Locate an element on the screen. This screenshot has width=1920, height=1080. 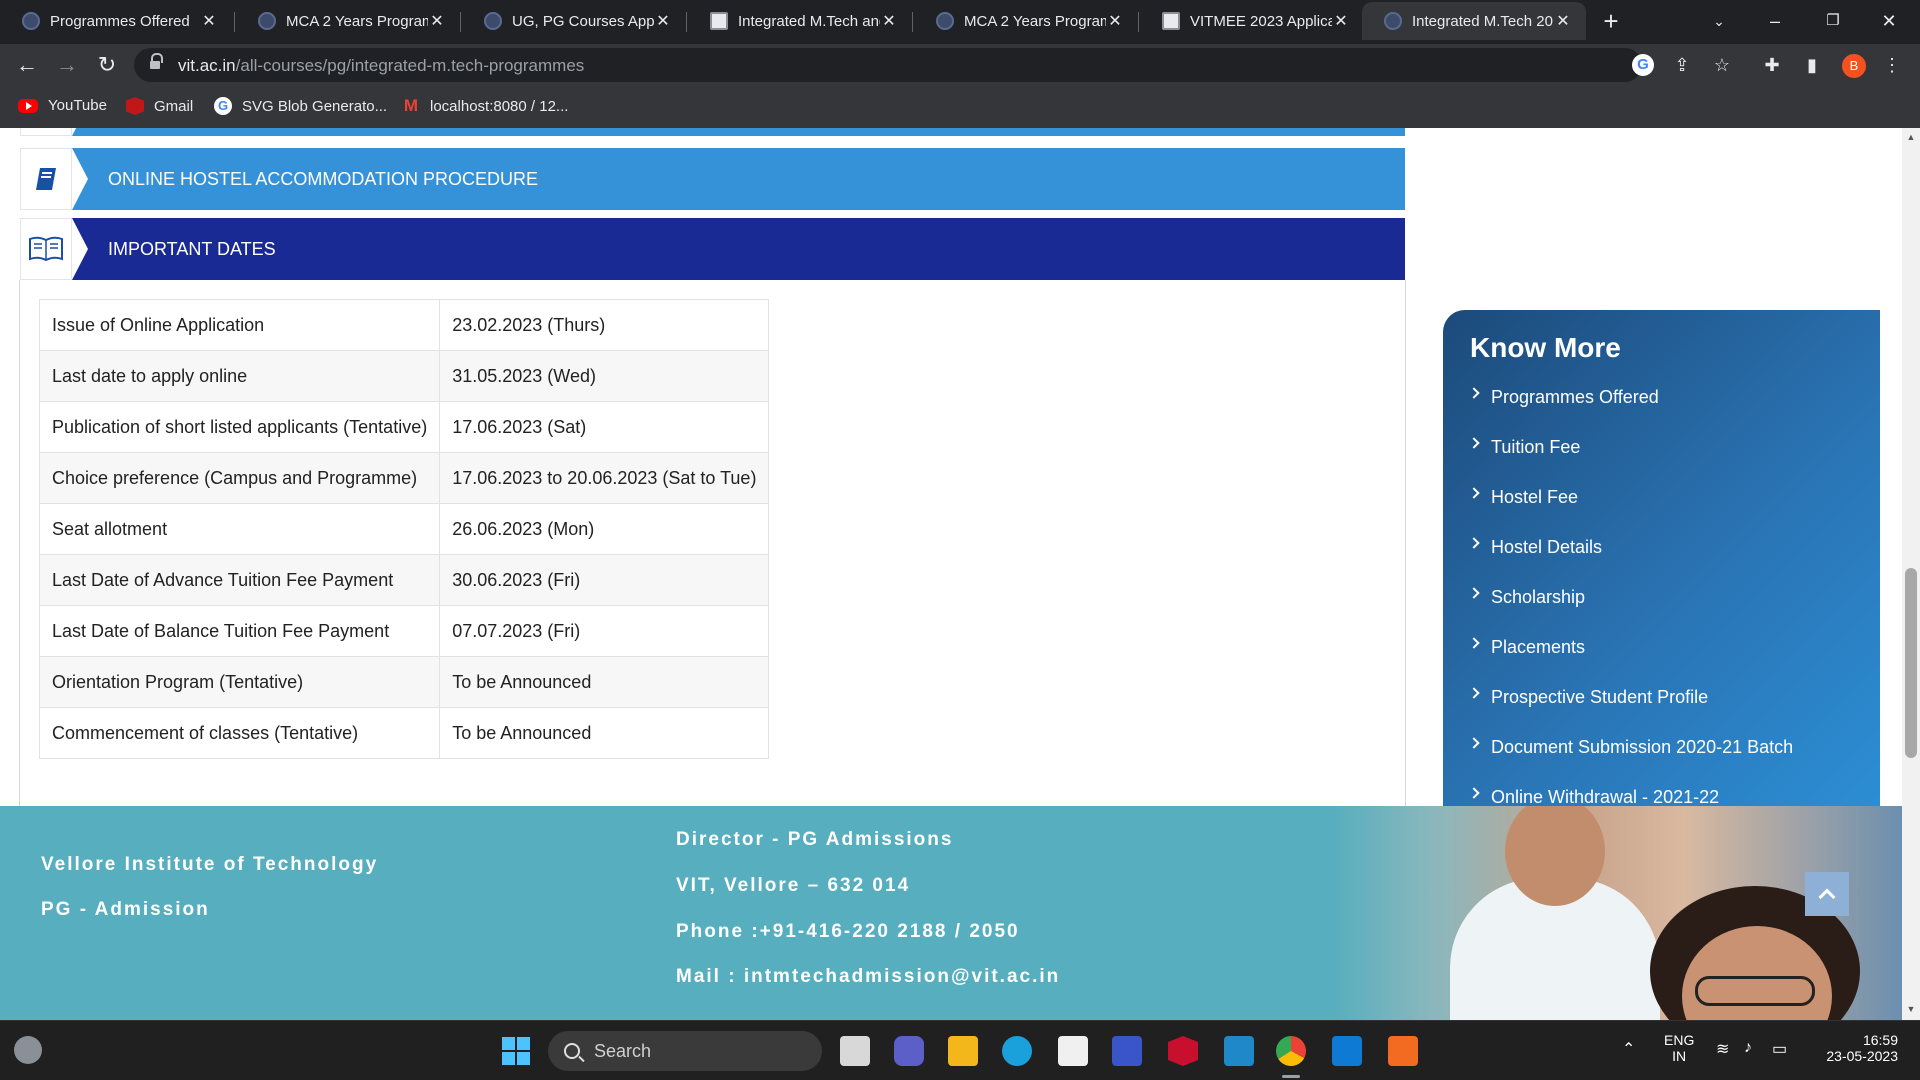
link-label: Placements is located at coordinates (1538, 647).